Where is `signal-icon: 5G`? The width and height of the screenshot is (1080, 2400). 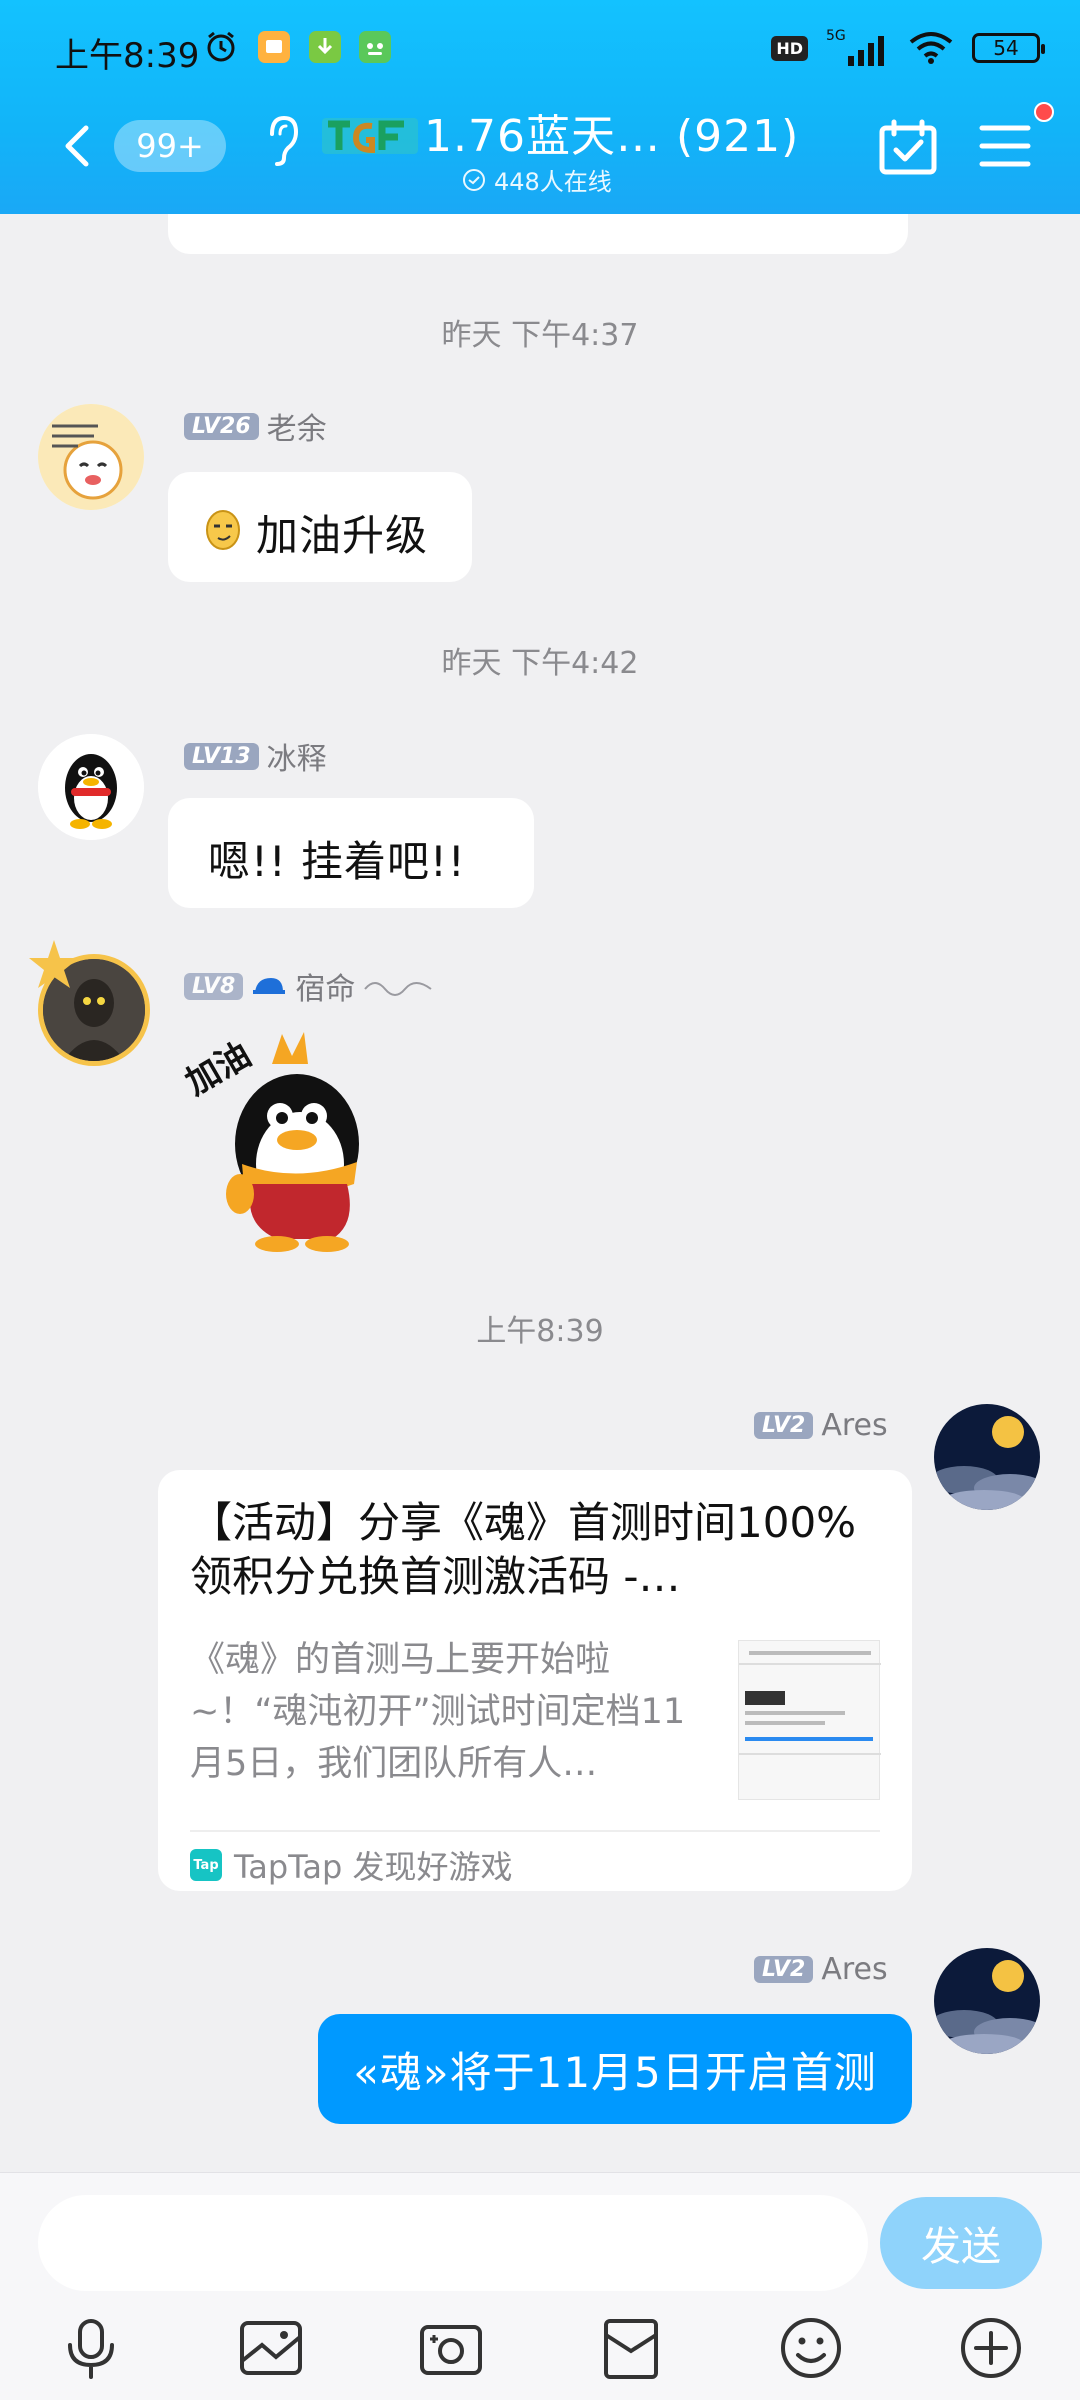
signal-icon: 5G is located at coordinates (855, 47).